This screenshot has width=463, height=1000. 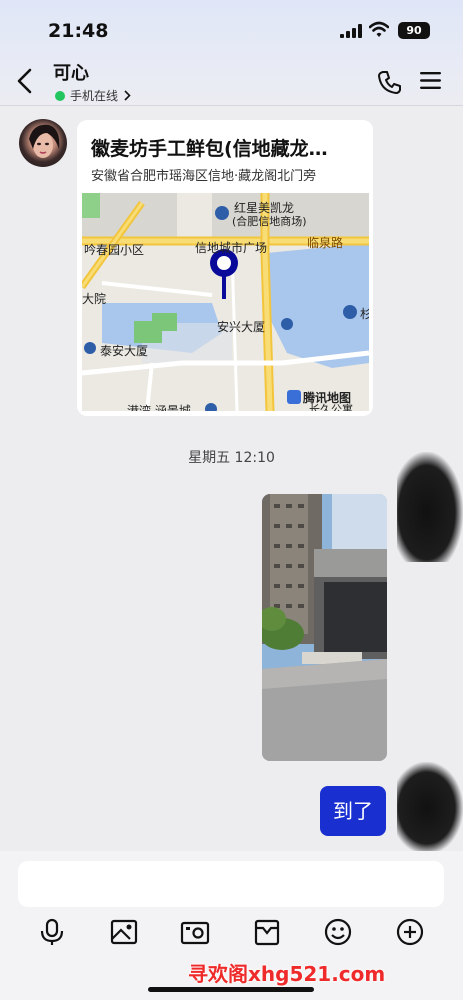 I want to click on sent-photo, so click(x=324, y=627).